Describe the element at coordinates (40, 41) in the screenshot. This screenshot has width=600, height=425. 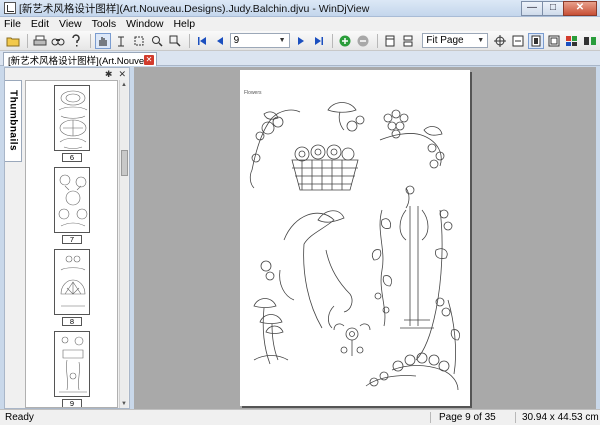
I see `print-icon` at that location.